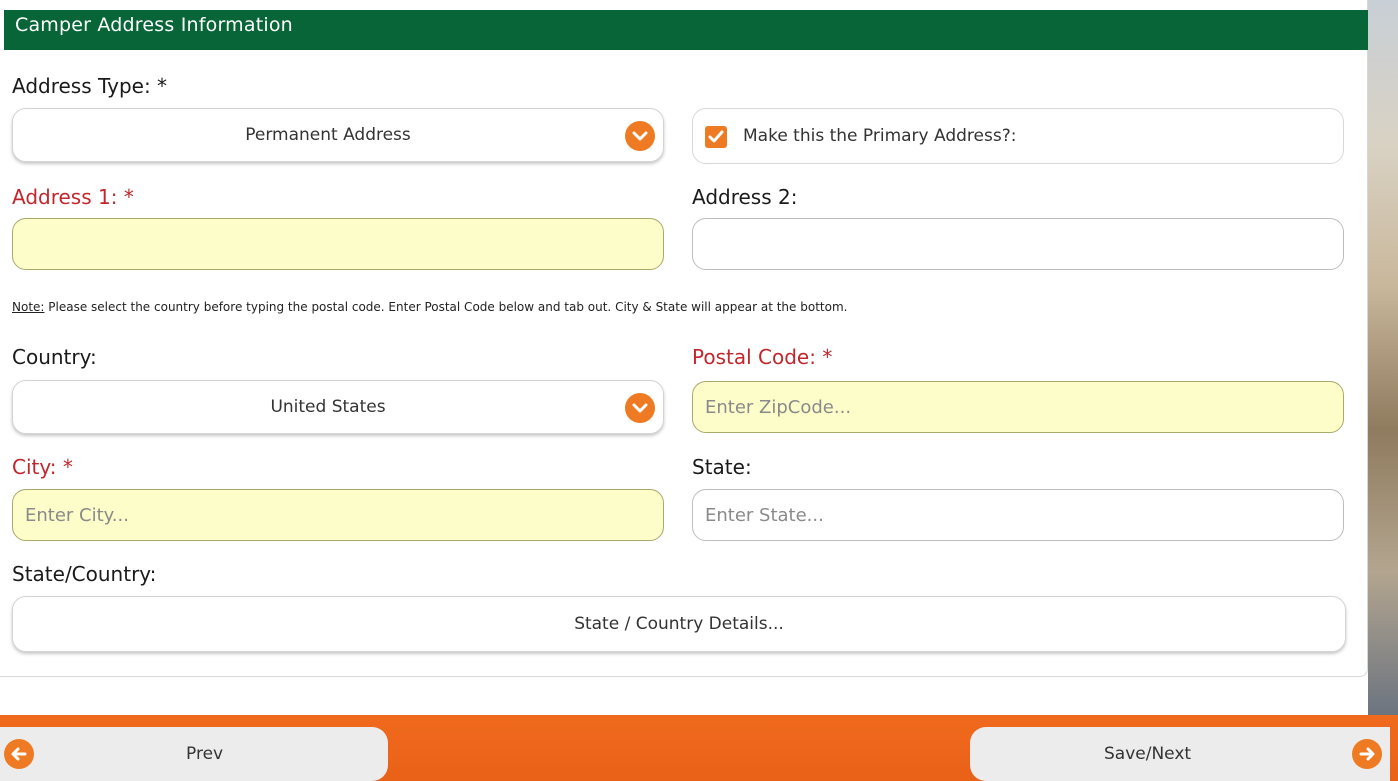 This screenshot has height=781, width=1398. I want to click on country-label: Country:, so click(54, 357).